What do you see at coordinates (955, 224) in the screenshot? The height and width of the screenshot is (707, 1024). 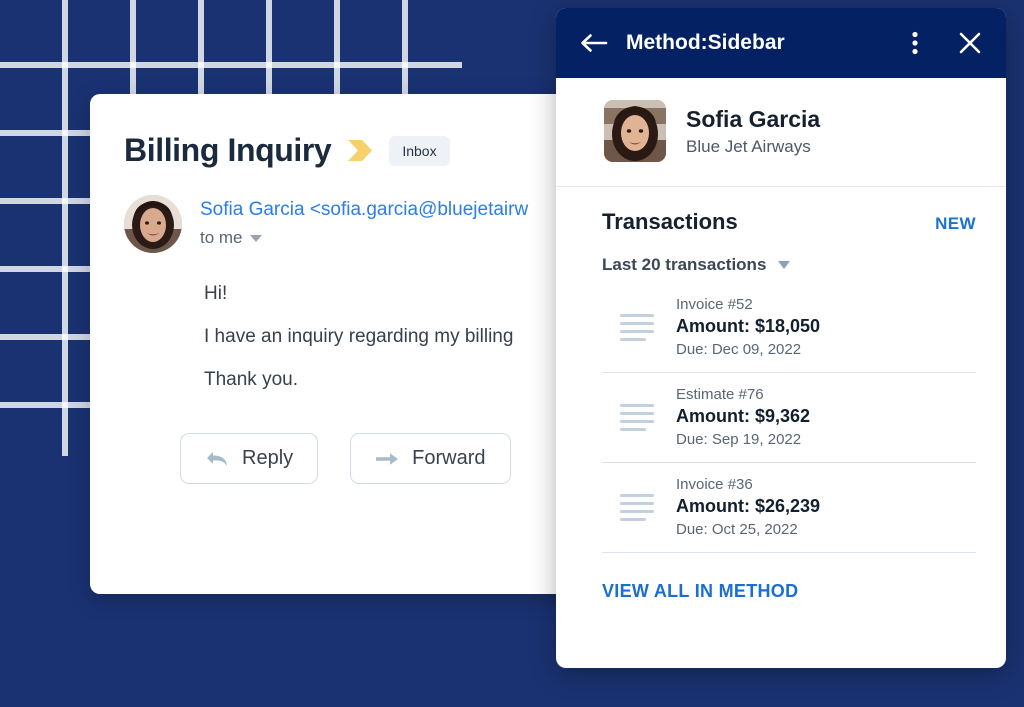 I see `new-transaction-button: NEW` at bounding box center [955, 224].